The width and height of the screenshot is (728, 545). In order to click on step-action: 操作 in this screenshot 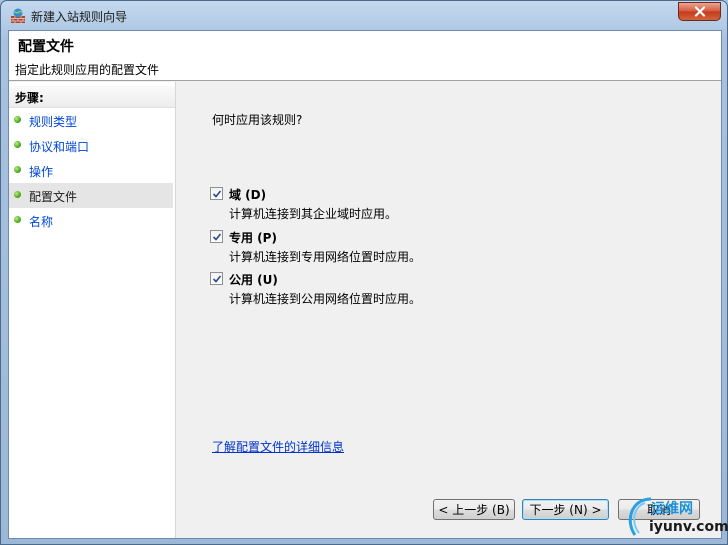, I will do `click(91, 170)`.